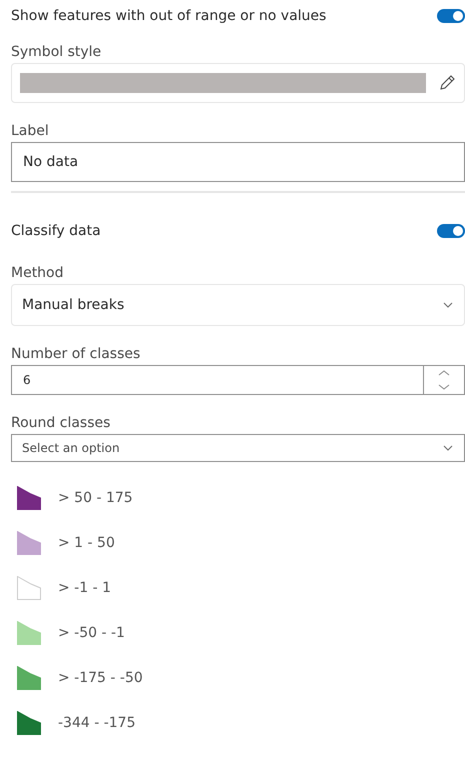 This screenshot has height=769, width=465. Describe the element at coordinates (30, 131) in the screenshot. I see `field-label: Label` at that location.